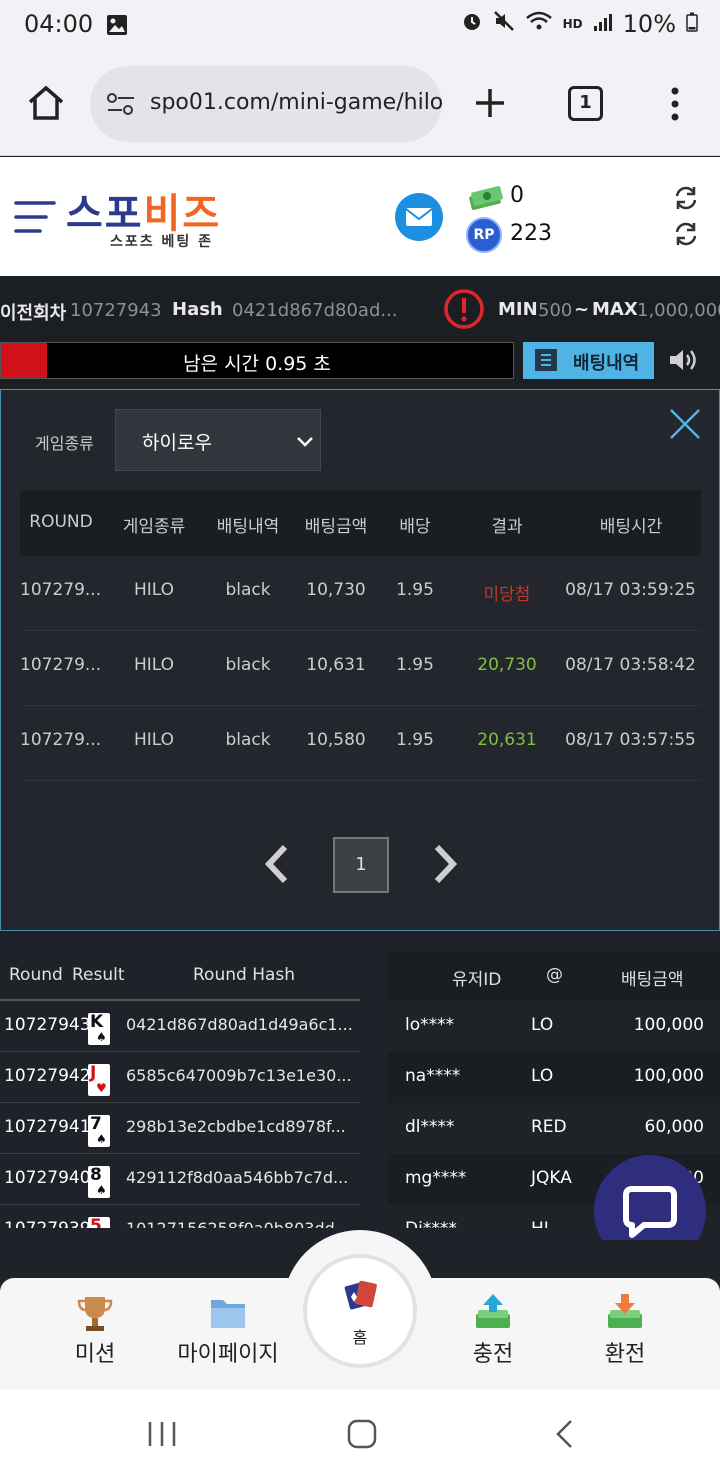 Image resolution: width=720 pixels, height=1480 pixels. I want to click on user-bet-row: na**** LO 100,000, so click(554, 1077).